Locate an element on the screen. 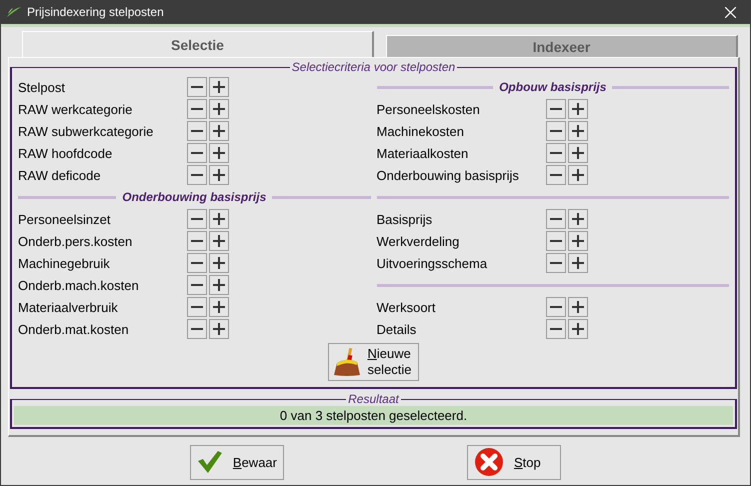  criterion-label: Werkverdeling is located at coordinates (418, 241).